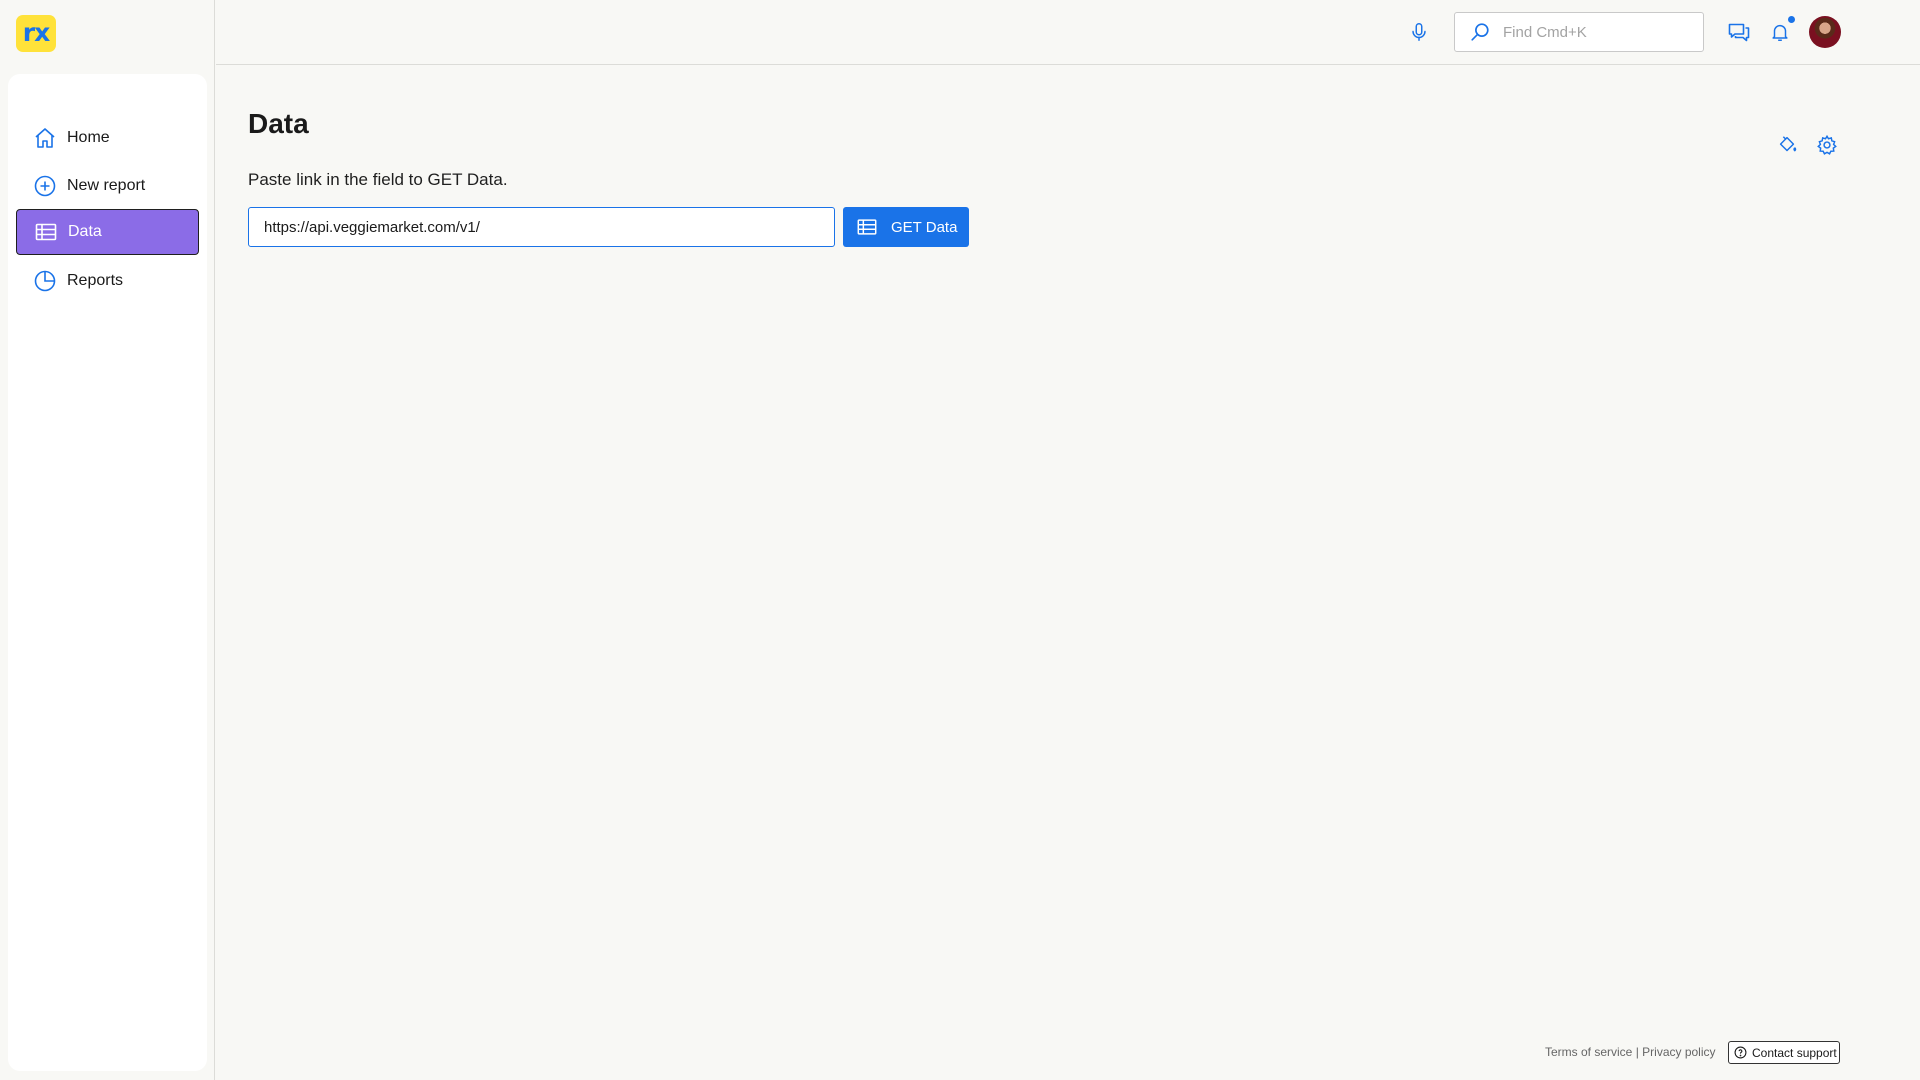 Image resolution: width=1920 pixels, height=1080 pixels. What do you see at coordinates (1588, 1052) in the screenshot?
I see `terms-link: Terms of service` at bounding box center [1588, 1052].